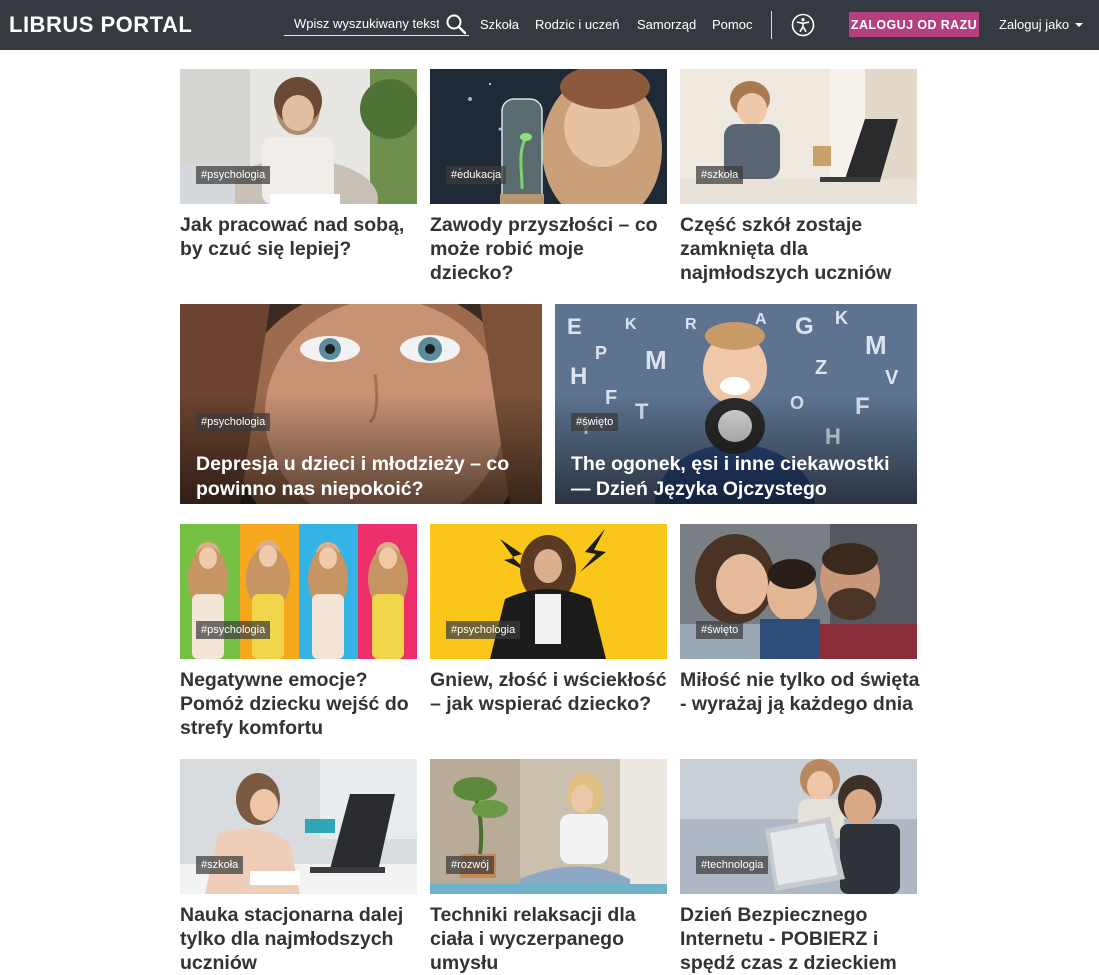 This screenshot has height=975, width=1099. What do you see at coordinates (499, 24) in the screenshot?
I see `nav-link-szkola: Szkoła` at bounding box center [499, 24].